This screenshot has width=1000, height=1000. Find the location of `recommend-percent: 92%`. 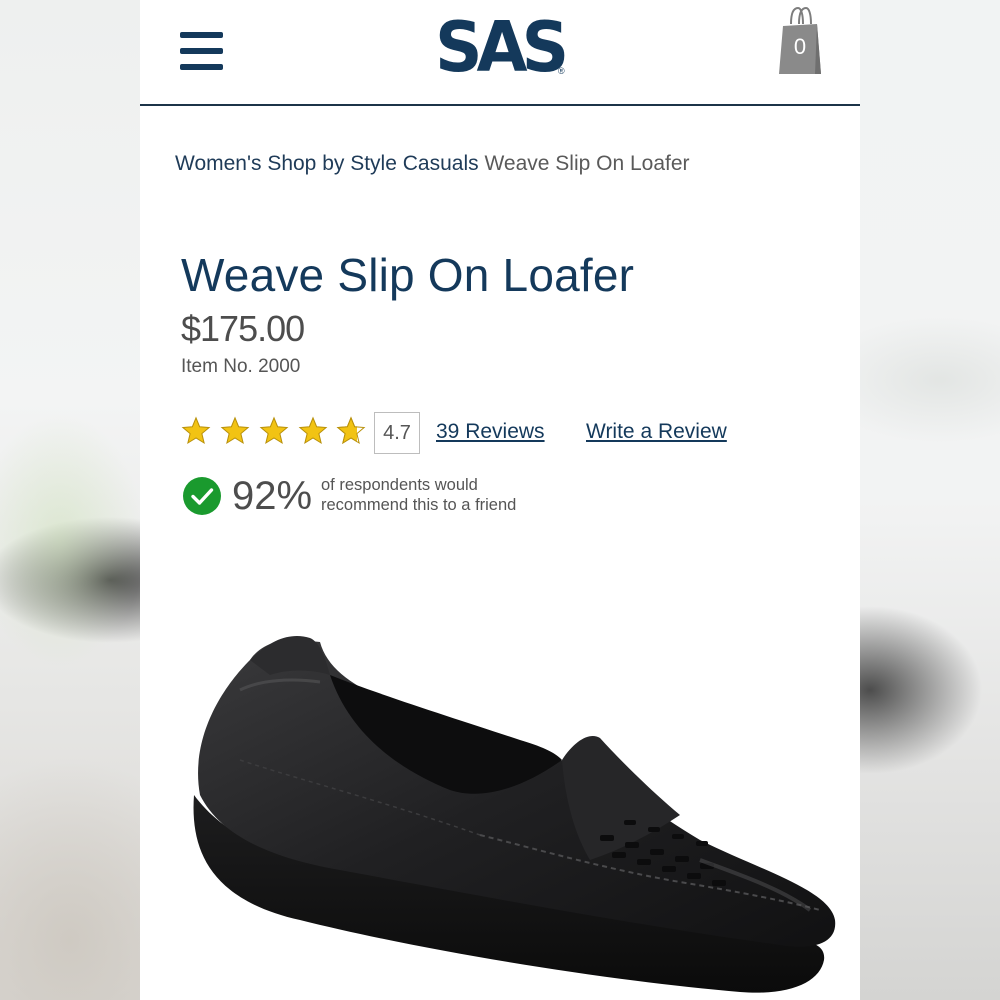

recommend-percent: 92% is located at coordinates (272, 496).